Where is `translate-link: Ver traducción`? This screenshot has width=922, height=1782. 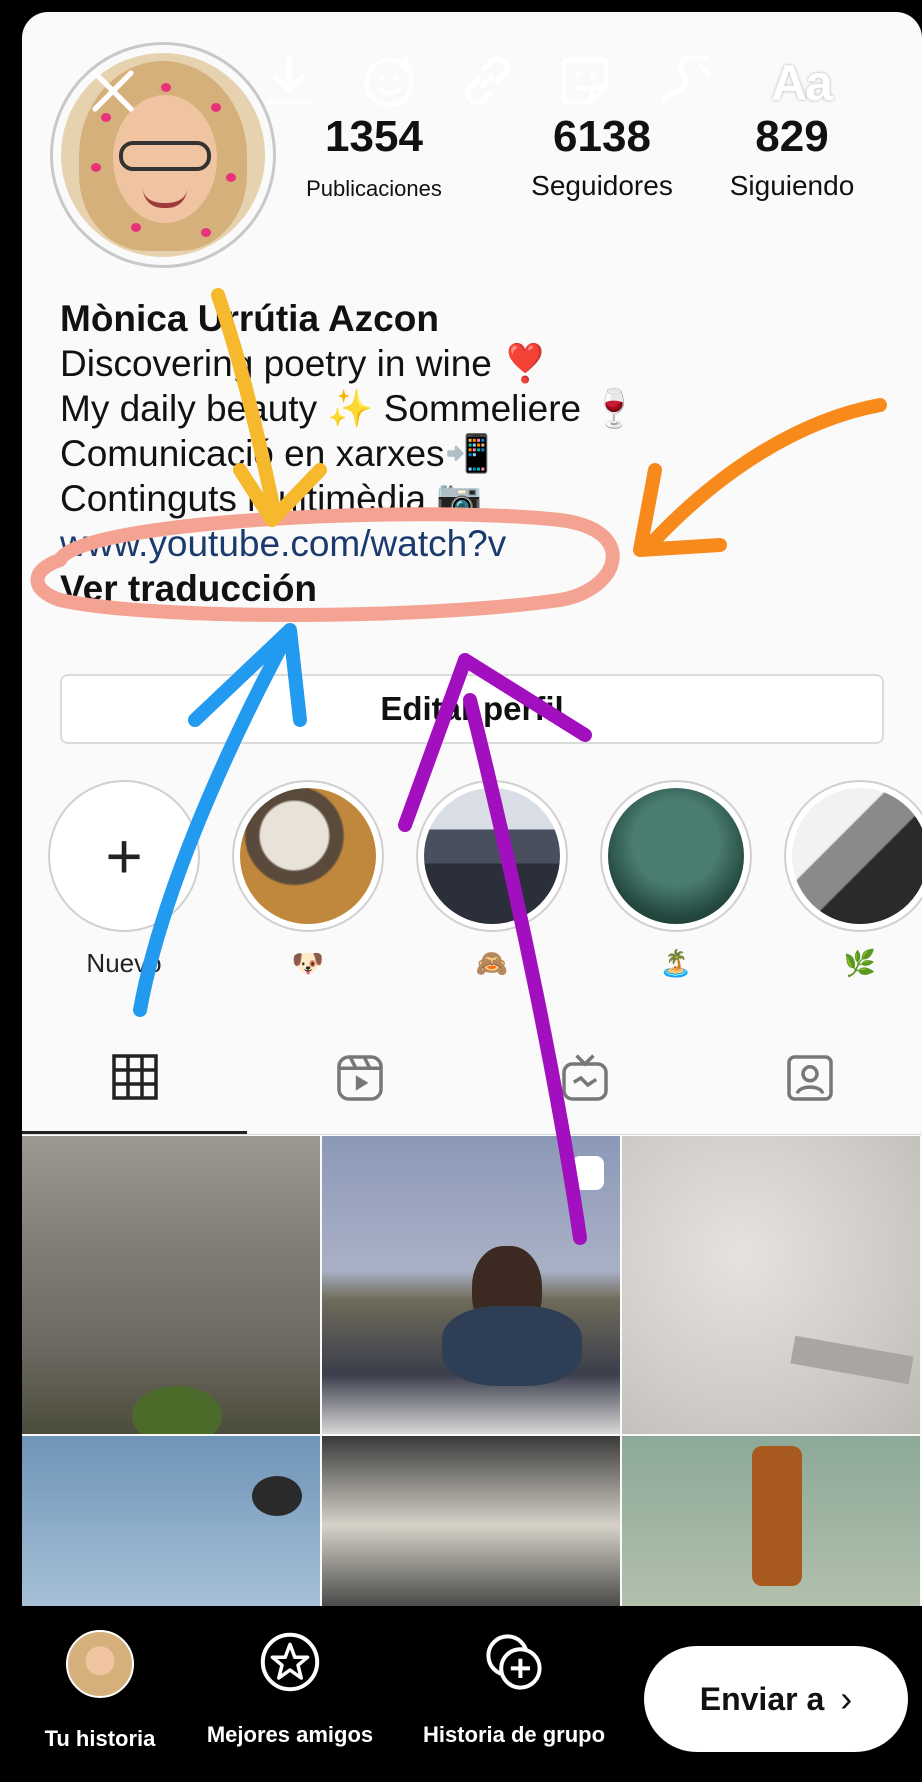 translate-link: Ver traducción is located at coordinates (480, 588).